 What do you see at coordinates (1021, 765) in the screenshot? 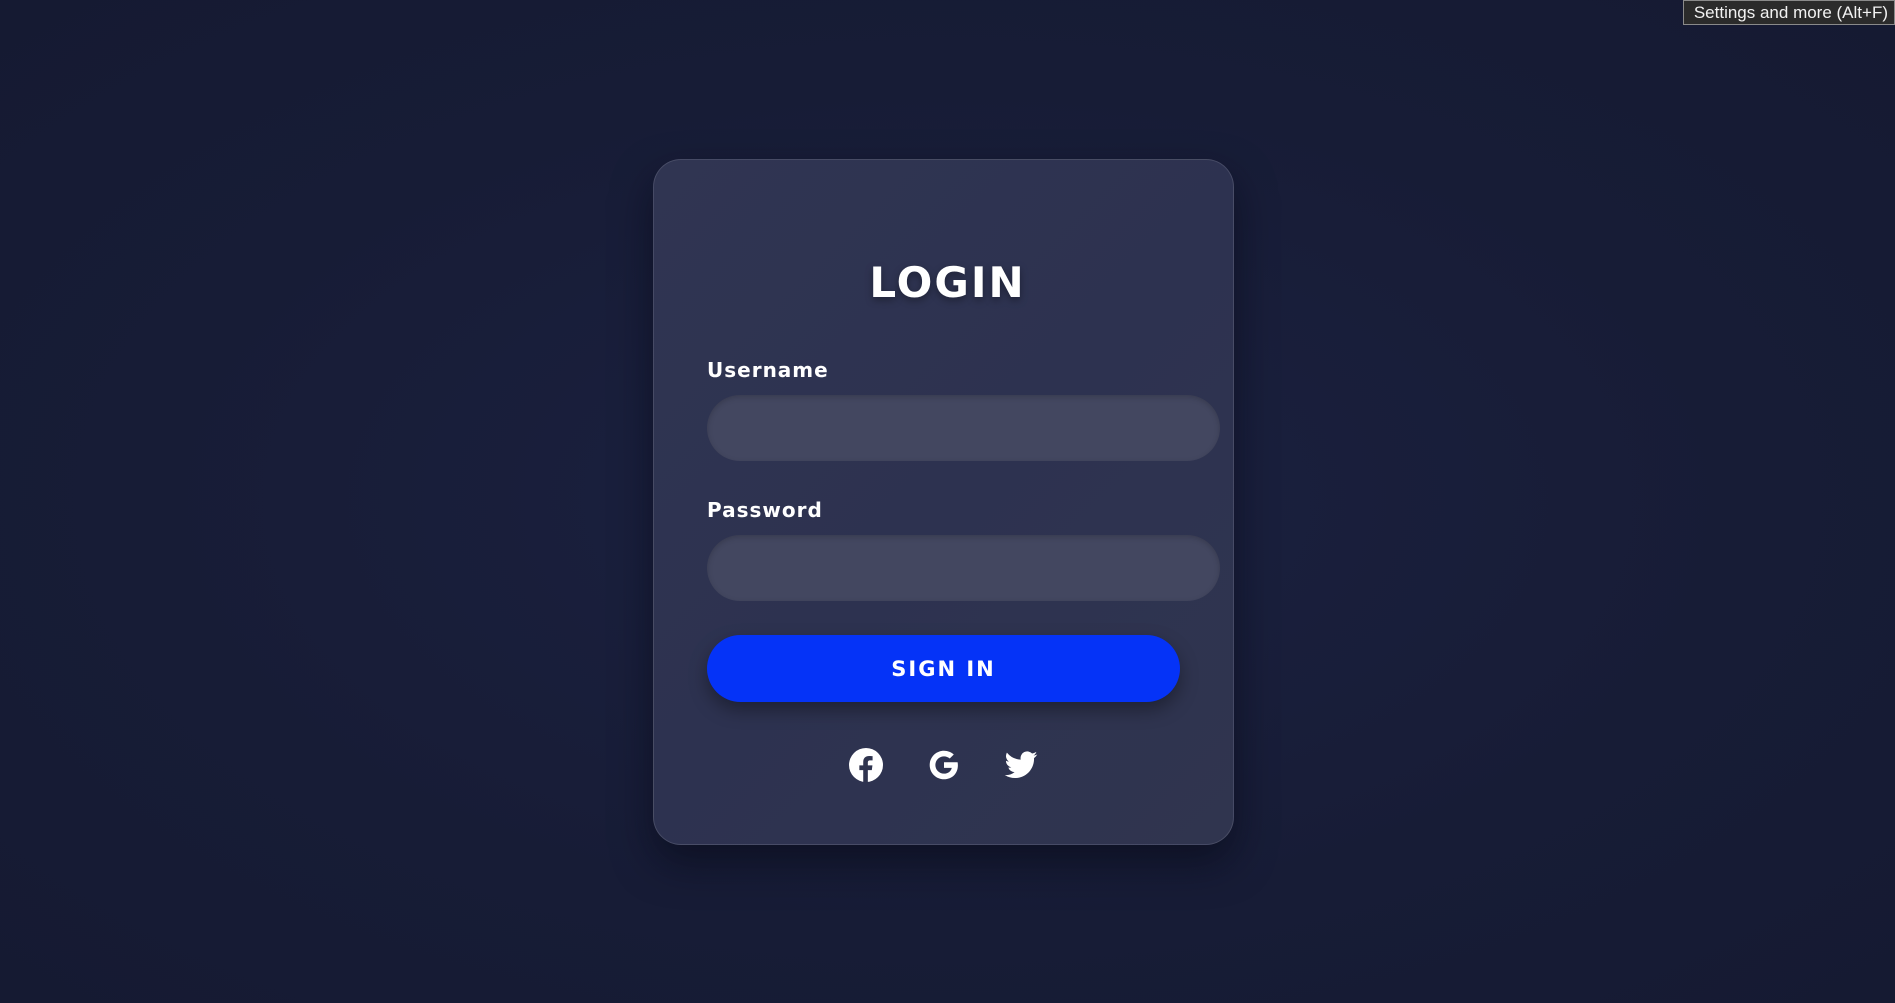
I see `twitter-icon` at bounding box center [1021, 765].